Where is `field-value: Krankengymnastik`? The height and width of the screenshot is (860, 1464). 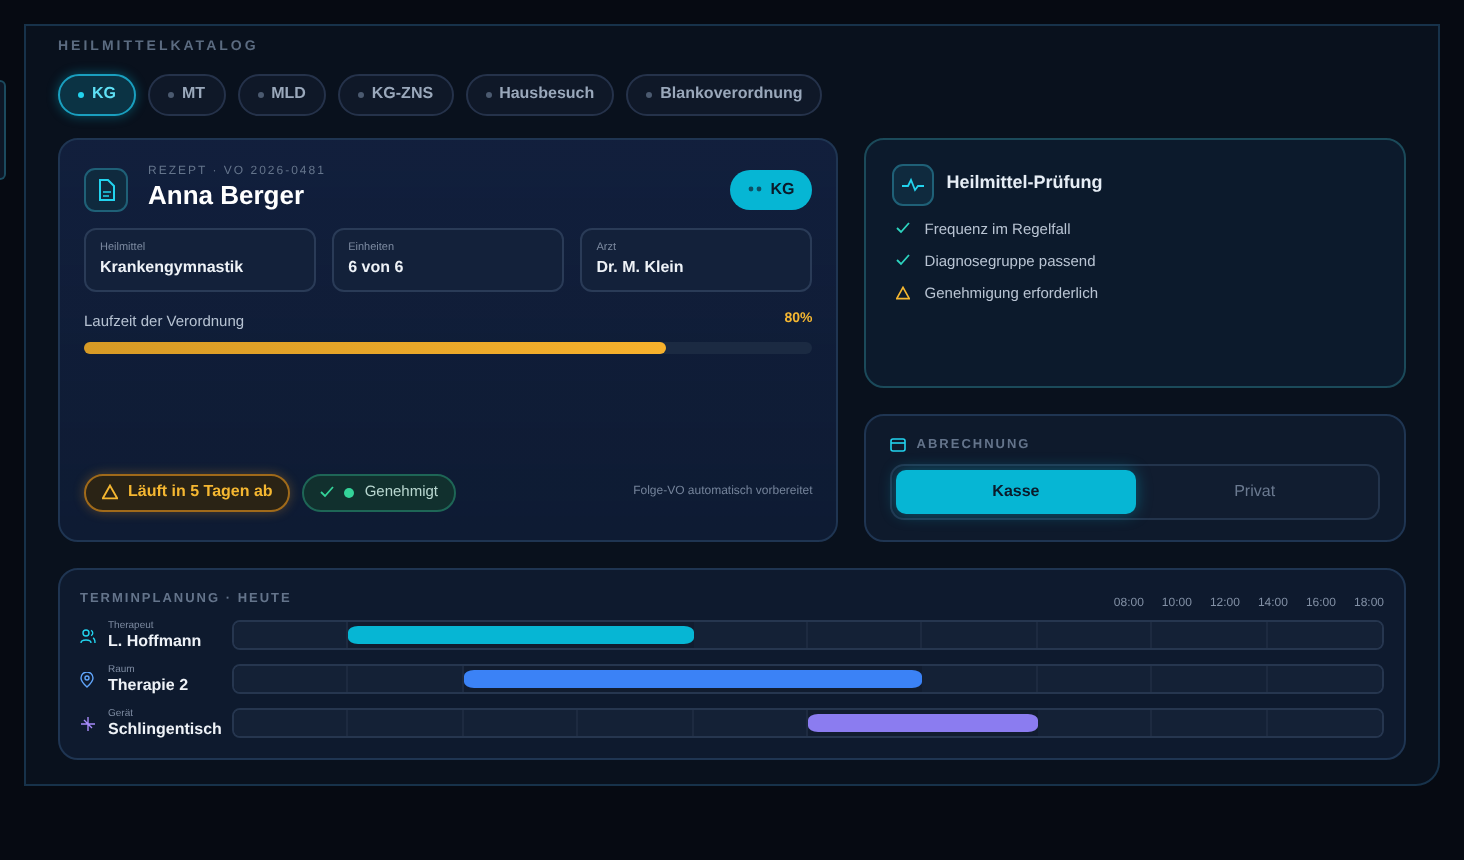 field-value: Krankengymnastik is located at coordinates (173, 266).